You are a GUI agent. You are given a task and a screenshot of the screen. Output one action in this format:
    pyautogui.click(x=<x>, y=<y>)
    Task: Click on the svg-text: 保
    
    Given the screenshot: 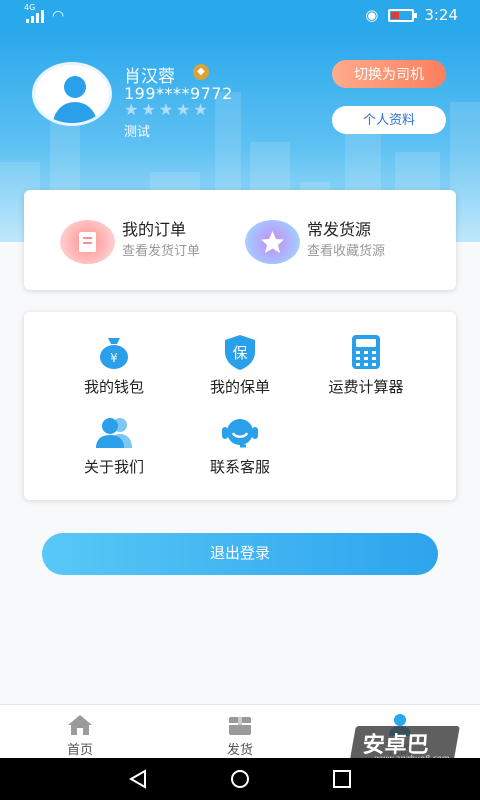 What is the action you would take?
    pyautogui.click(x=239, y=353)
    